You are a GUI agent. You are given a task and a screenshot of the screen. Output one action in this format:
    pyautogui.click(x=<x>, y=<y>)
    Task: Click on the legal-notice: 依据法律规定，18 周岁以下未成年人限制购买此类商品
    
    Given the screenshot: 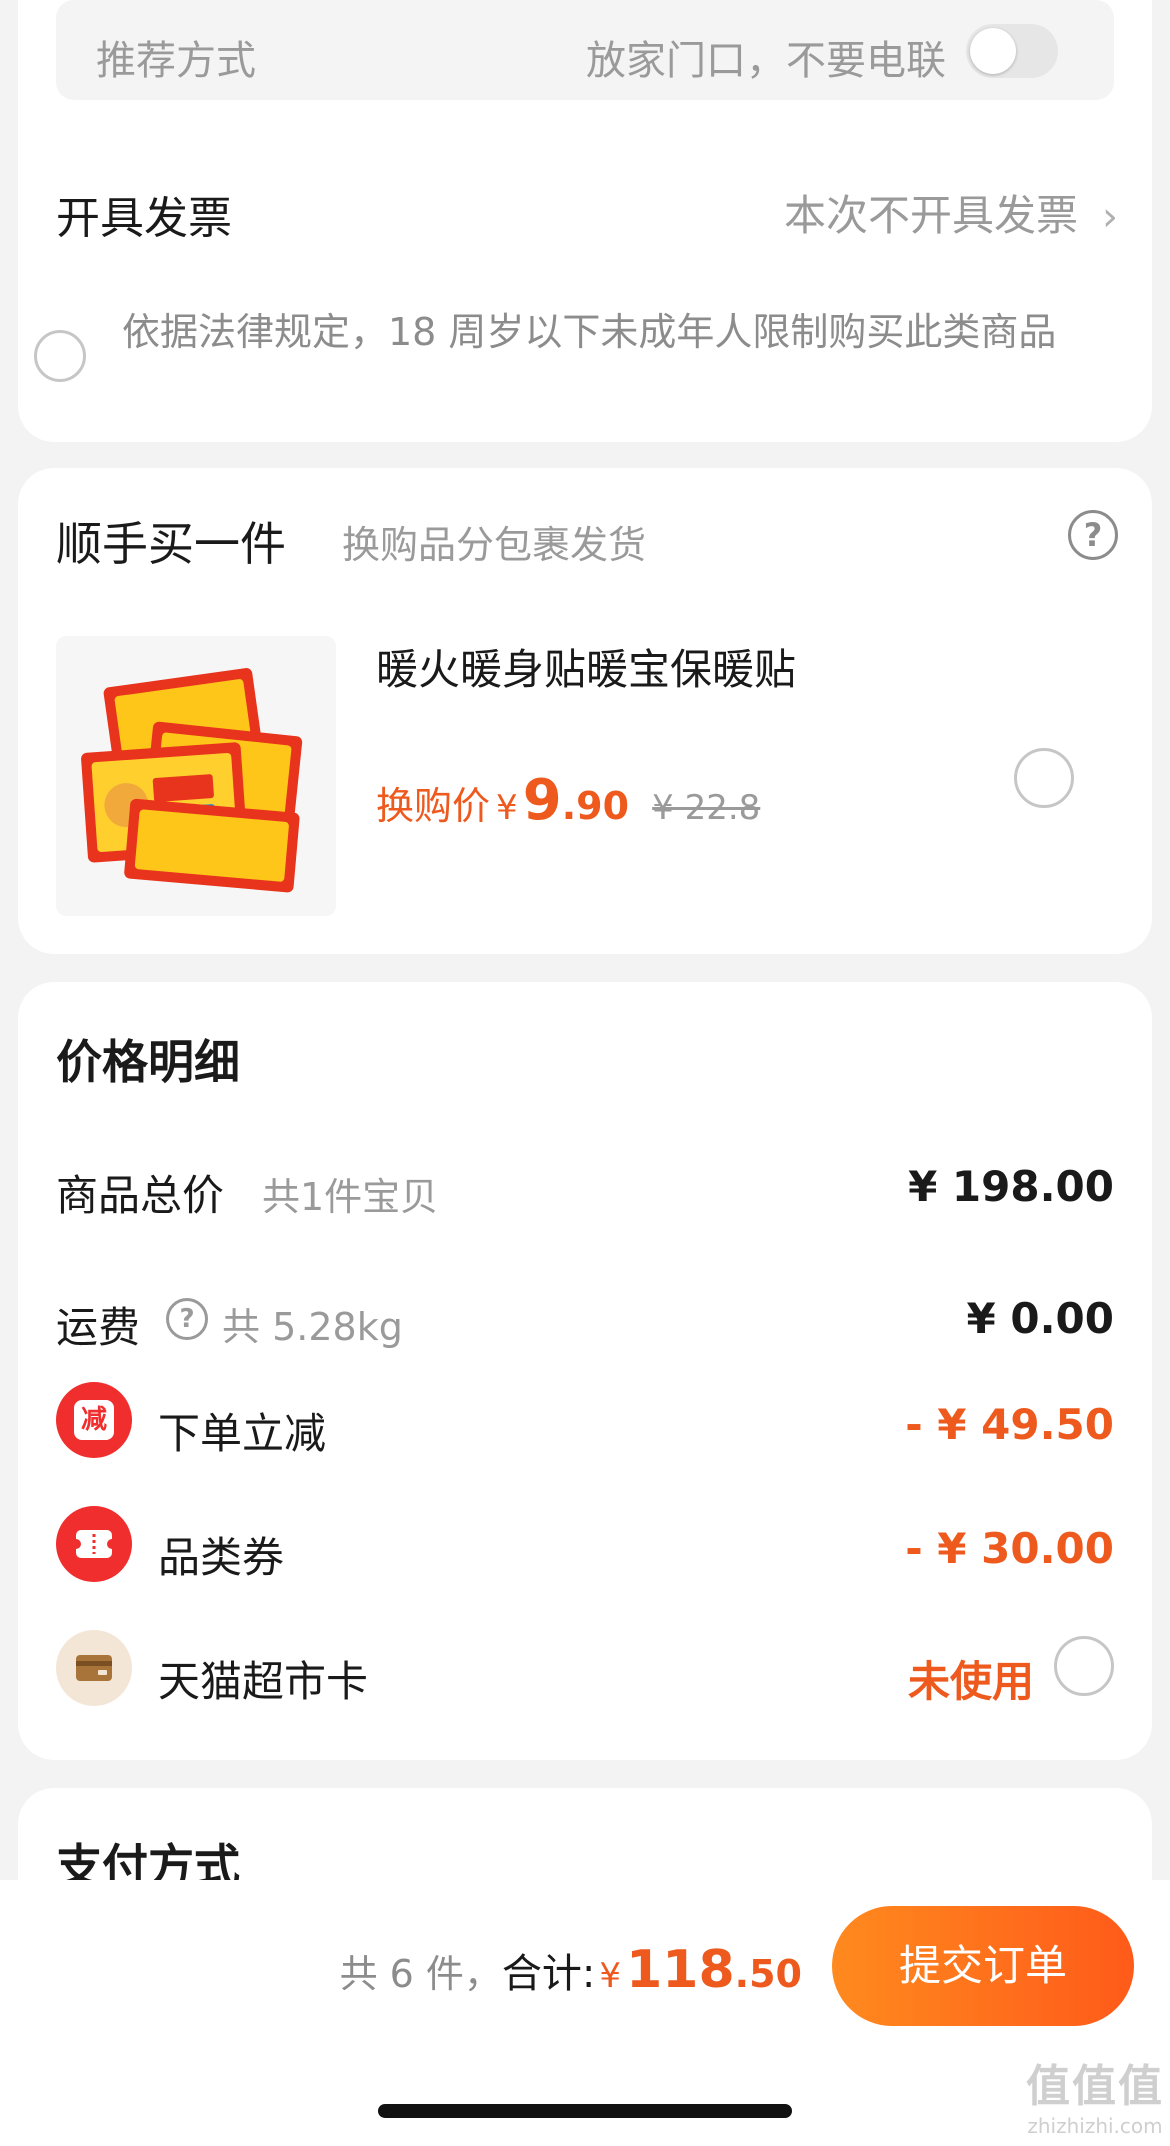 What is the action you would take?
    pyautogui.click(x=589, y=332)
    